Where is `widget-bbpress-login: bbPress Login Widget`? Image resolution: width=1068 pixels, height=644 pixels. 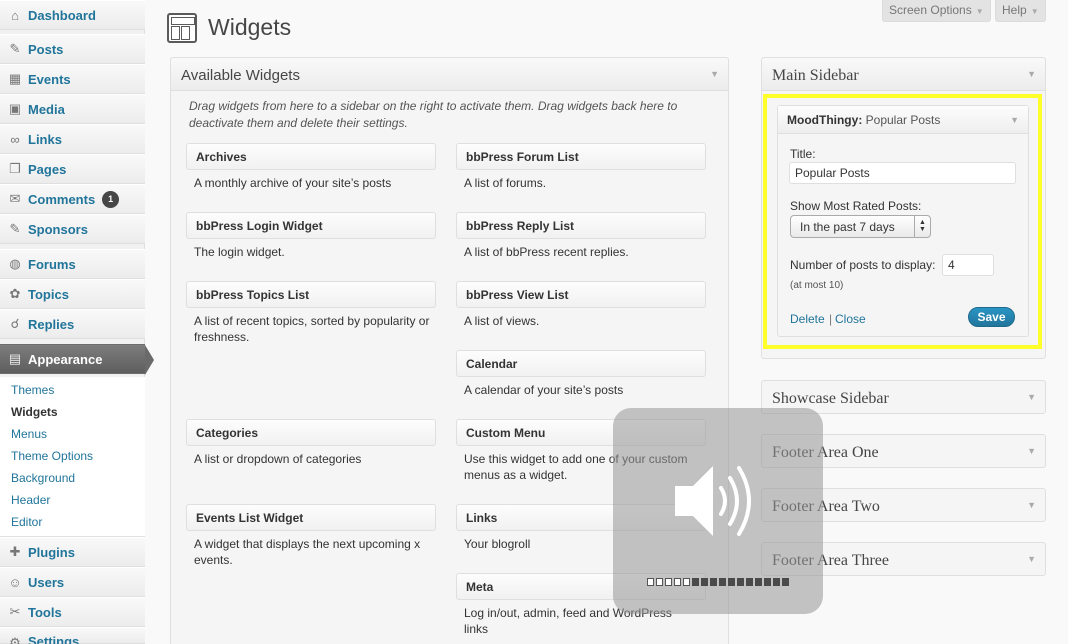
widget-bbpress-login: bbPress Login Widget is located at coordinates (311, 225).